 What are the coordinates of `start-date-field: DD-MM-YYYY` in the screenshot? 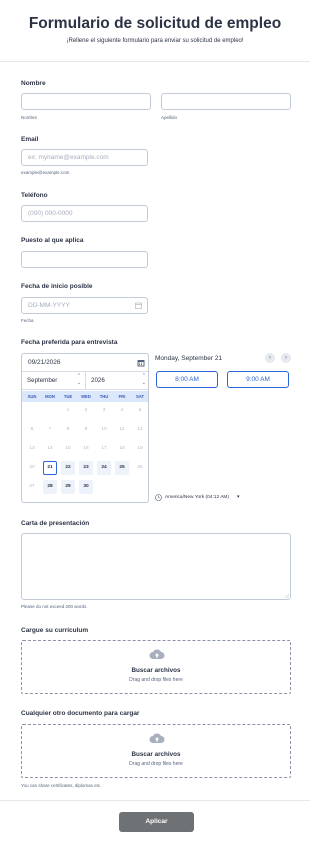 It's located at (84, 305).